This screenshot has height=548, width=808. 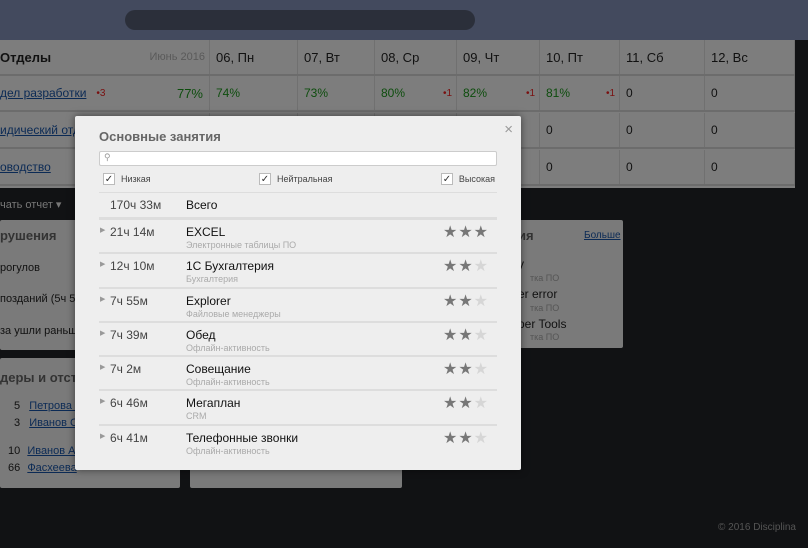 I want to click on day-header: 10, Пт, so click(x=580, y=57).